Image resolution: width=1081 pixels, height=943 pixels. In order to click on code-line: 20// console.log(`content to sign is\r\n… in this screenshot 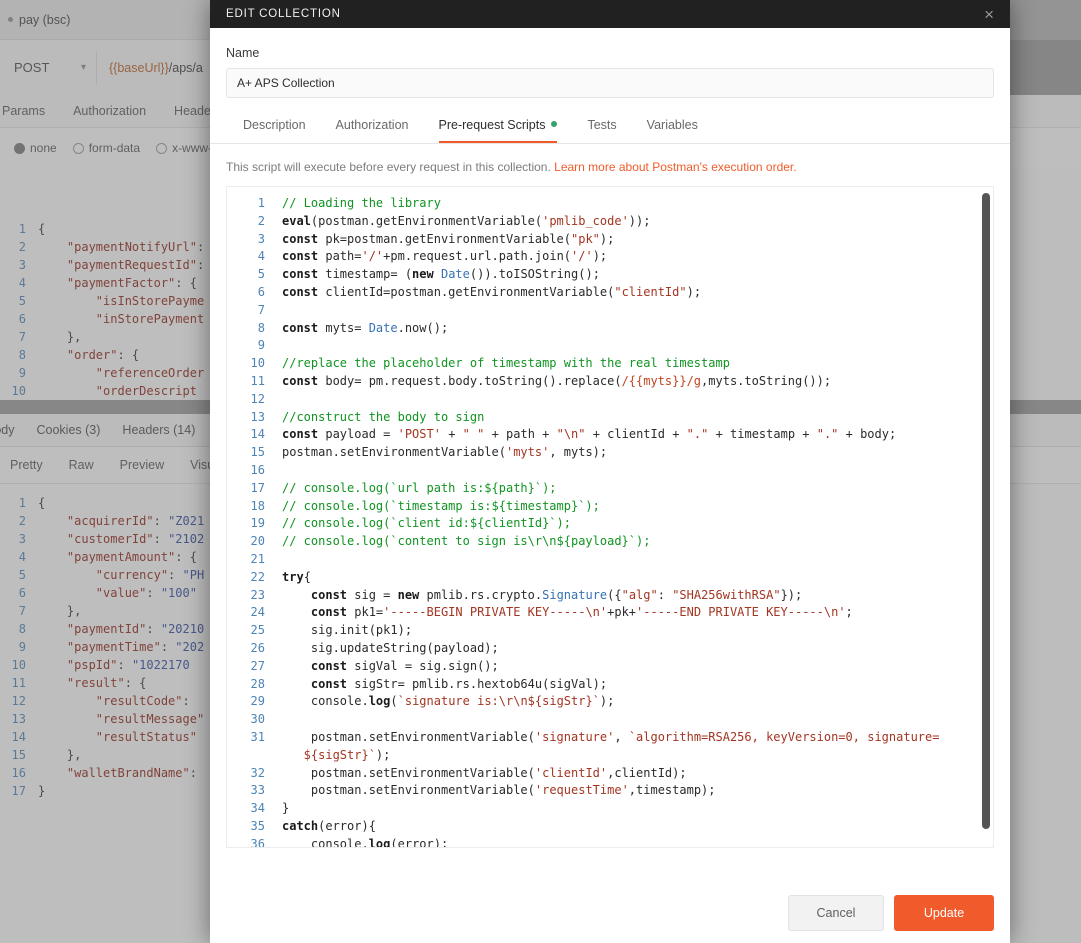, I will do `click(591, 542)`.